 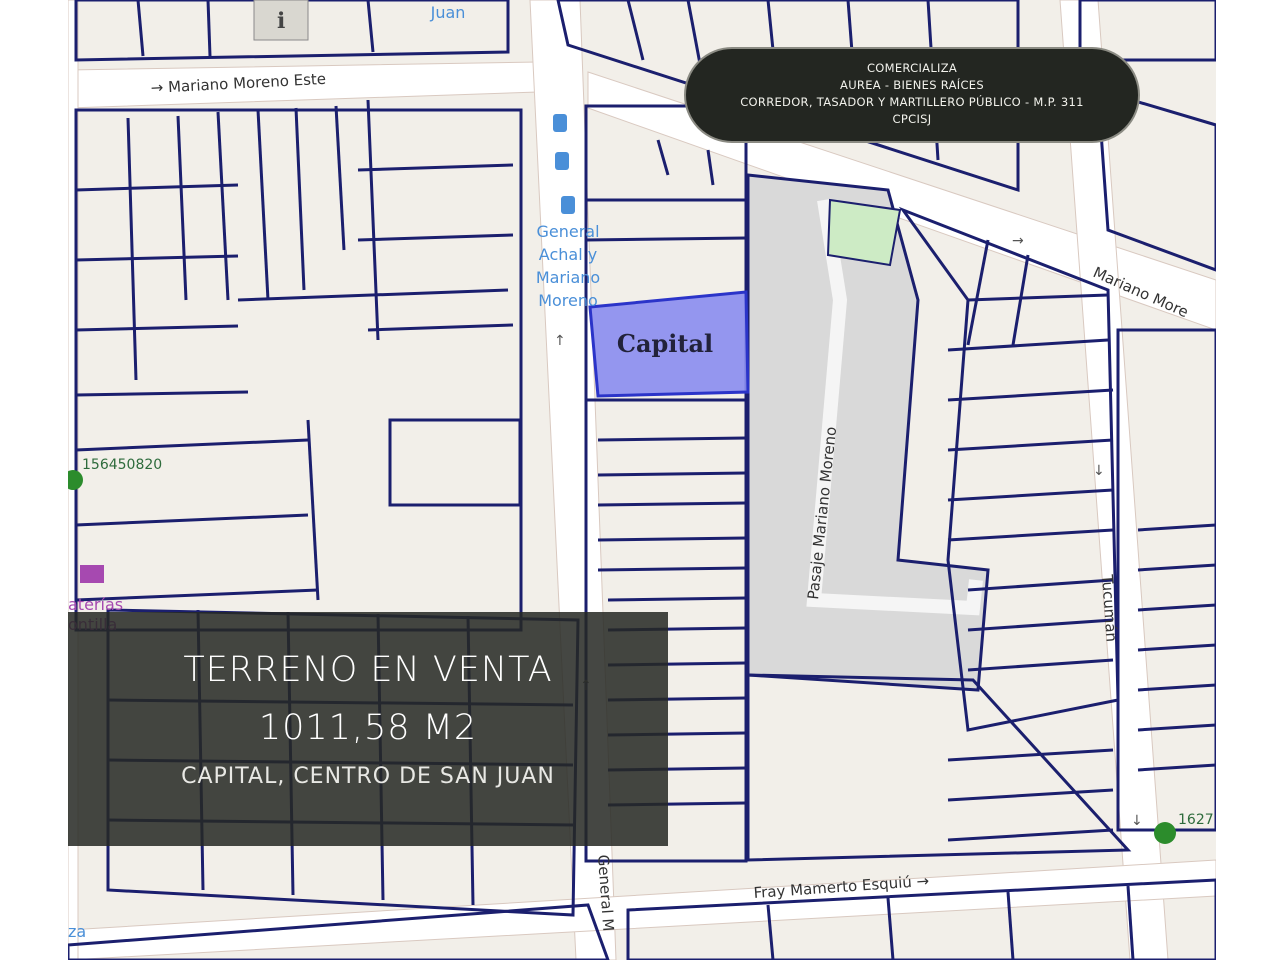 I want to click on park, so click(x=864, y=232).